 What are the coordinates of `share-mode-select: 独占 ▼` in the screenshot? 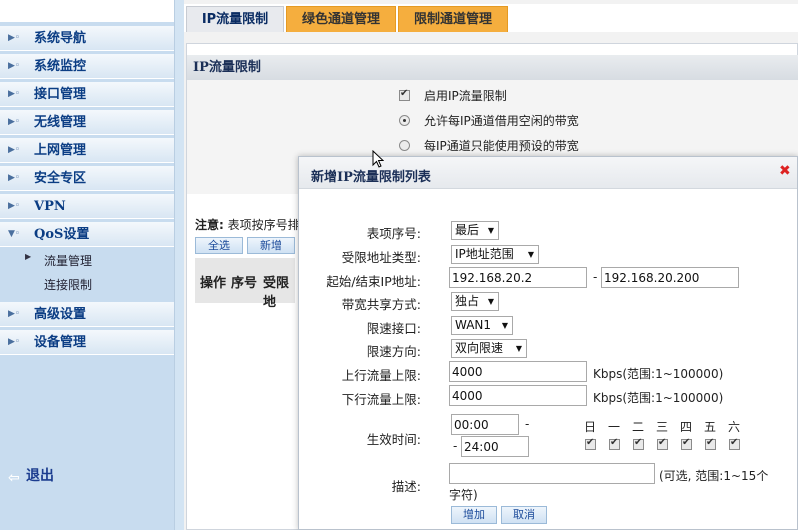 It's located at (475, 301).